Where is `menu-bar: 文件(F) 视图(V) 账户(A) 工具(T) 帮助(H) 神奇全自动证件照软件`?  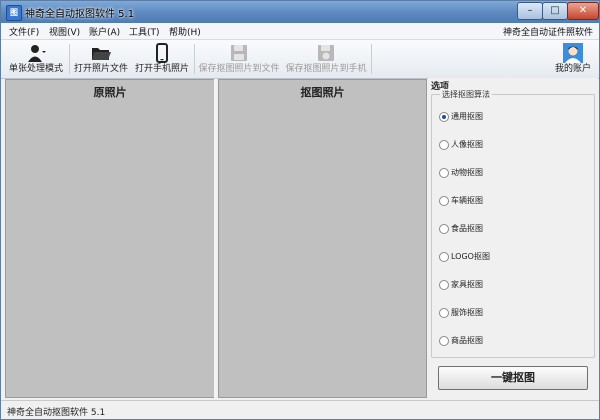 menu-bar: 文件(F) 视图(V) 账户(A) 工具(T) 帮助(H) 神奇全自动证件照软件 is located at coordinates (300, 31).